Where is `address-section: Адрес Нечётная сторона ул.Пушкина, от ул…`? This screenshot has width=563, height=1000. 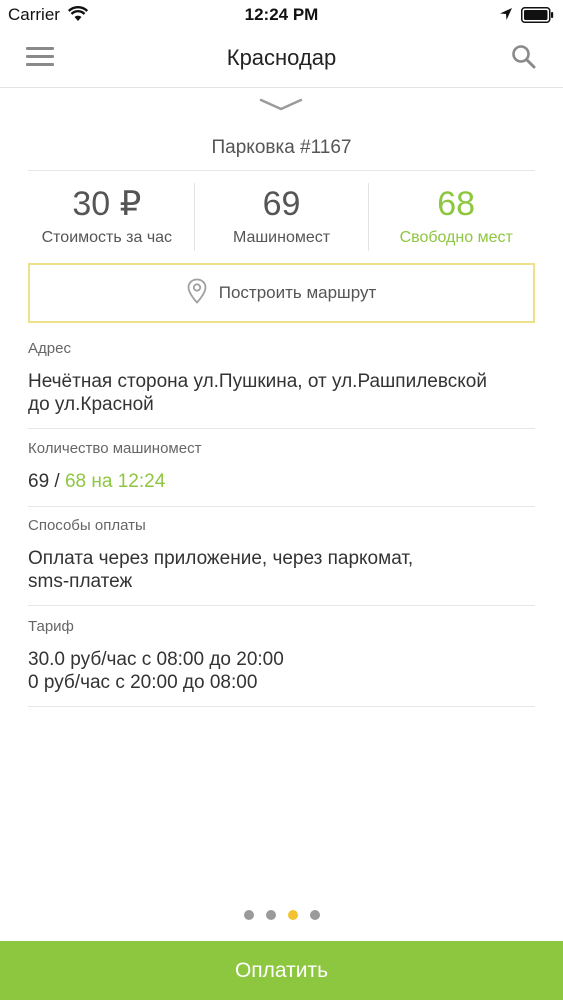 address-section: Адрес Нечётная сторона ул.Пушкина, от ул… is located at coordinates (281, 378).